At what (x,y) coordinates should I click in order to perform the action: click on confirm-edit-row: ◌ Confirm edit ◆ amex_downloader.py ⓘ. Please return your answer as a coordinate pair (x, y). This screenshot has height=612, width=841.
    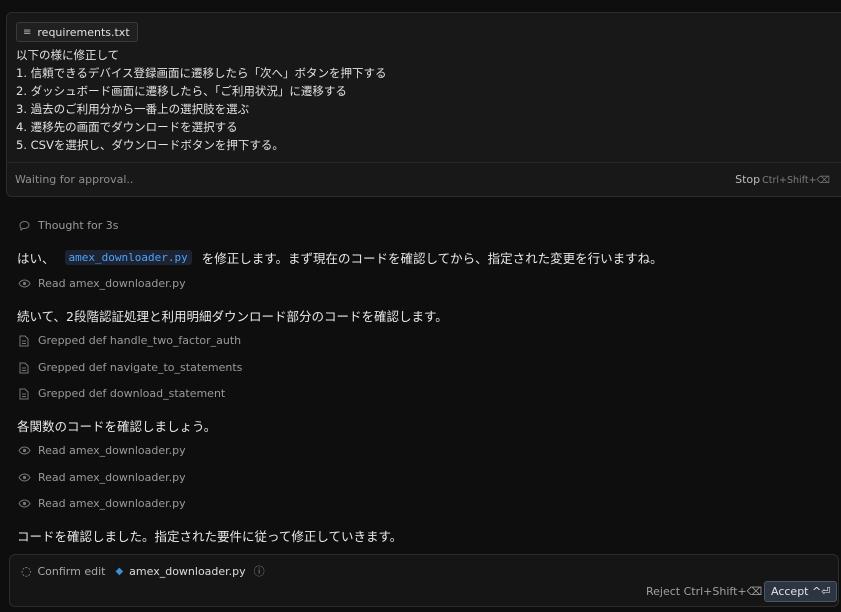
    Looking at the image, I should click on (143, 571).